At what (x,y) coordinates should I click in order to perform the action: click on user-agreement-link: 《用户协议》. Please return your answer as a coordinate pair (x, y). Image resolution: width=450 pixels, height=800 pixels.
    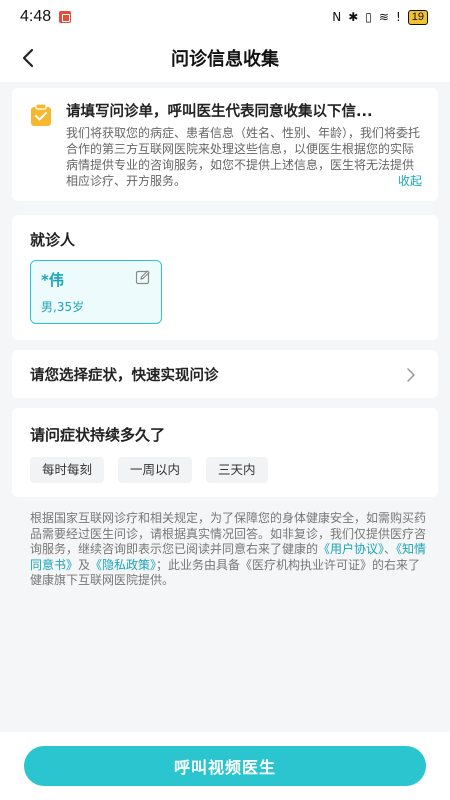
    Looking at the image, I should click on (351, 549).